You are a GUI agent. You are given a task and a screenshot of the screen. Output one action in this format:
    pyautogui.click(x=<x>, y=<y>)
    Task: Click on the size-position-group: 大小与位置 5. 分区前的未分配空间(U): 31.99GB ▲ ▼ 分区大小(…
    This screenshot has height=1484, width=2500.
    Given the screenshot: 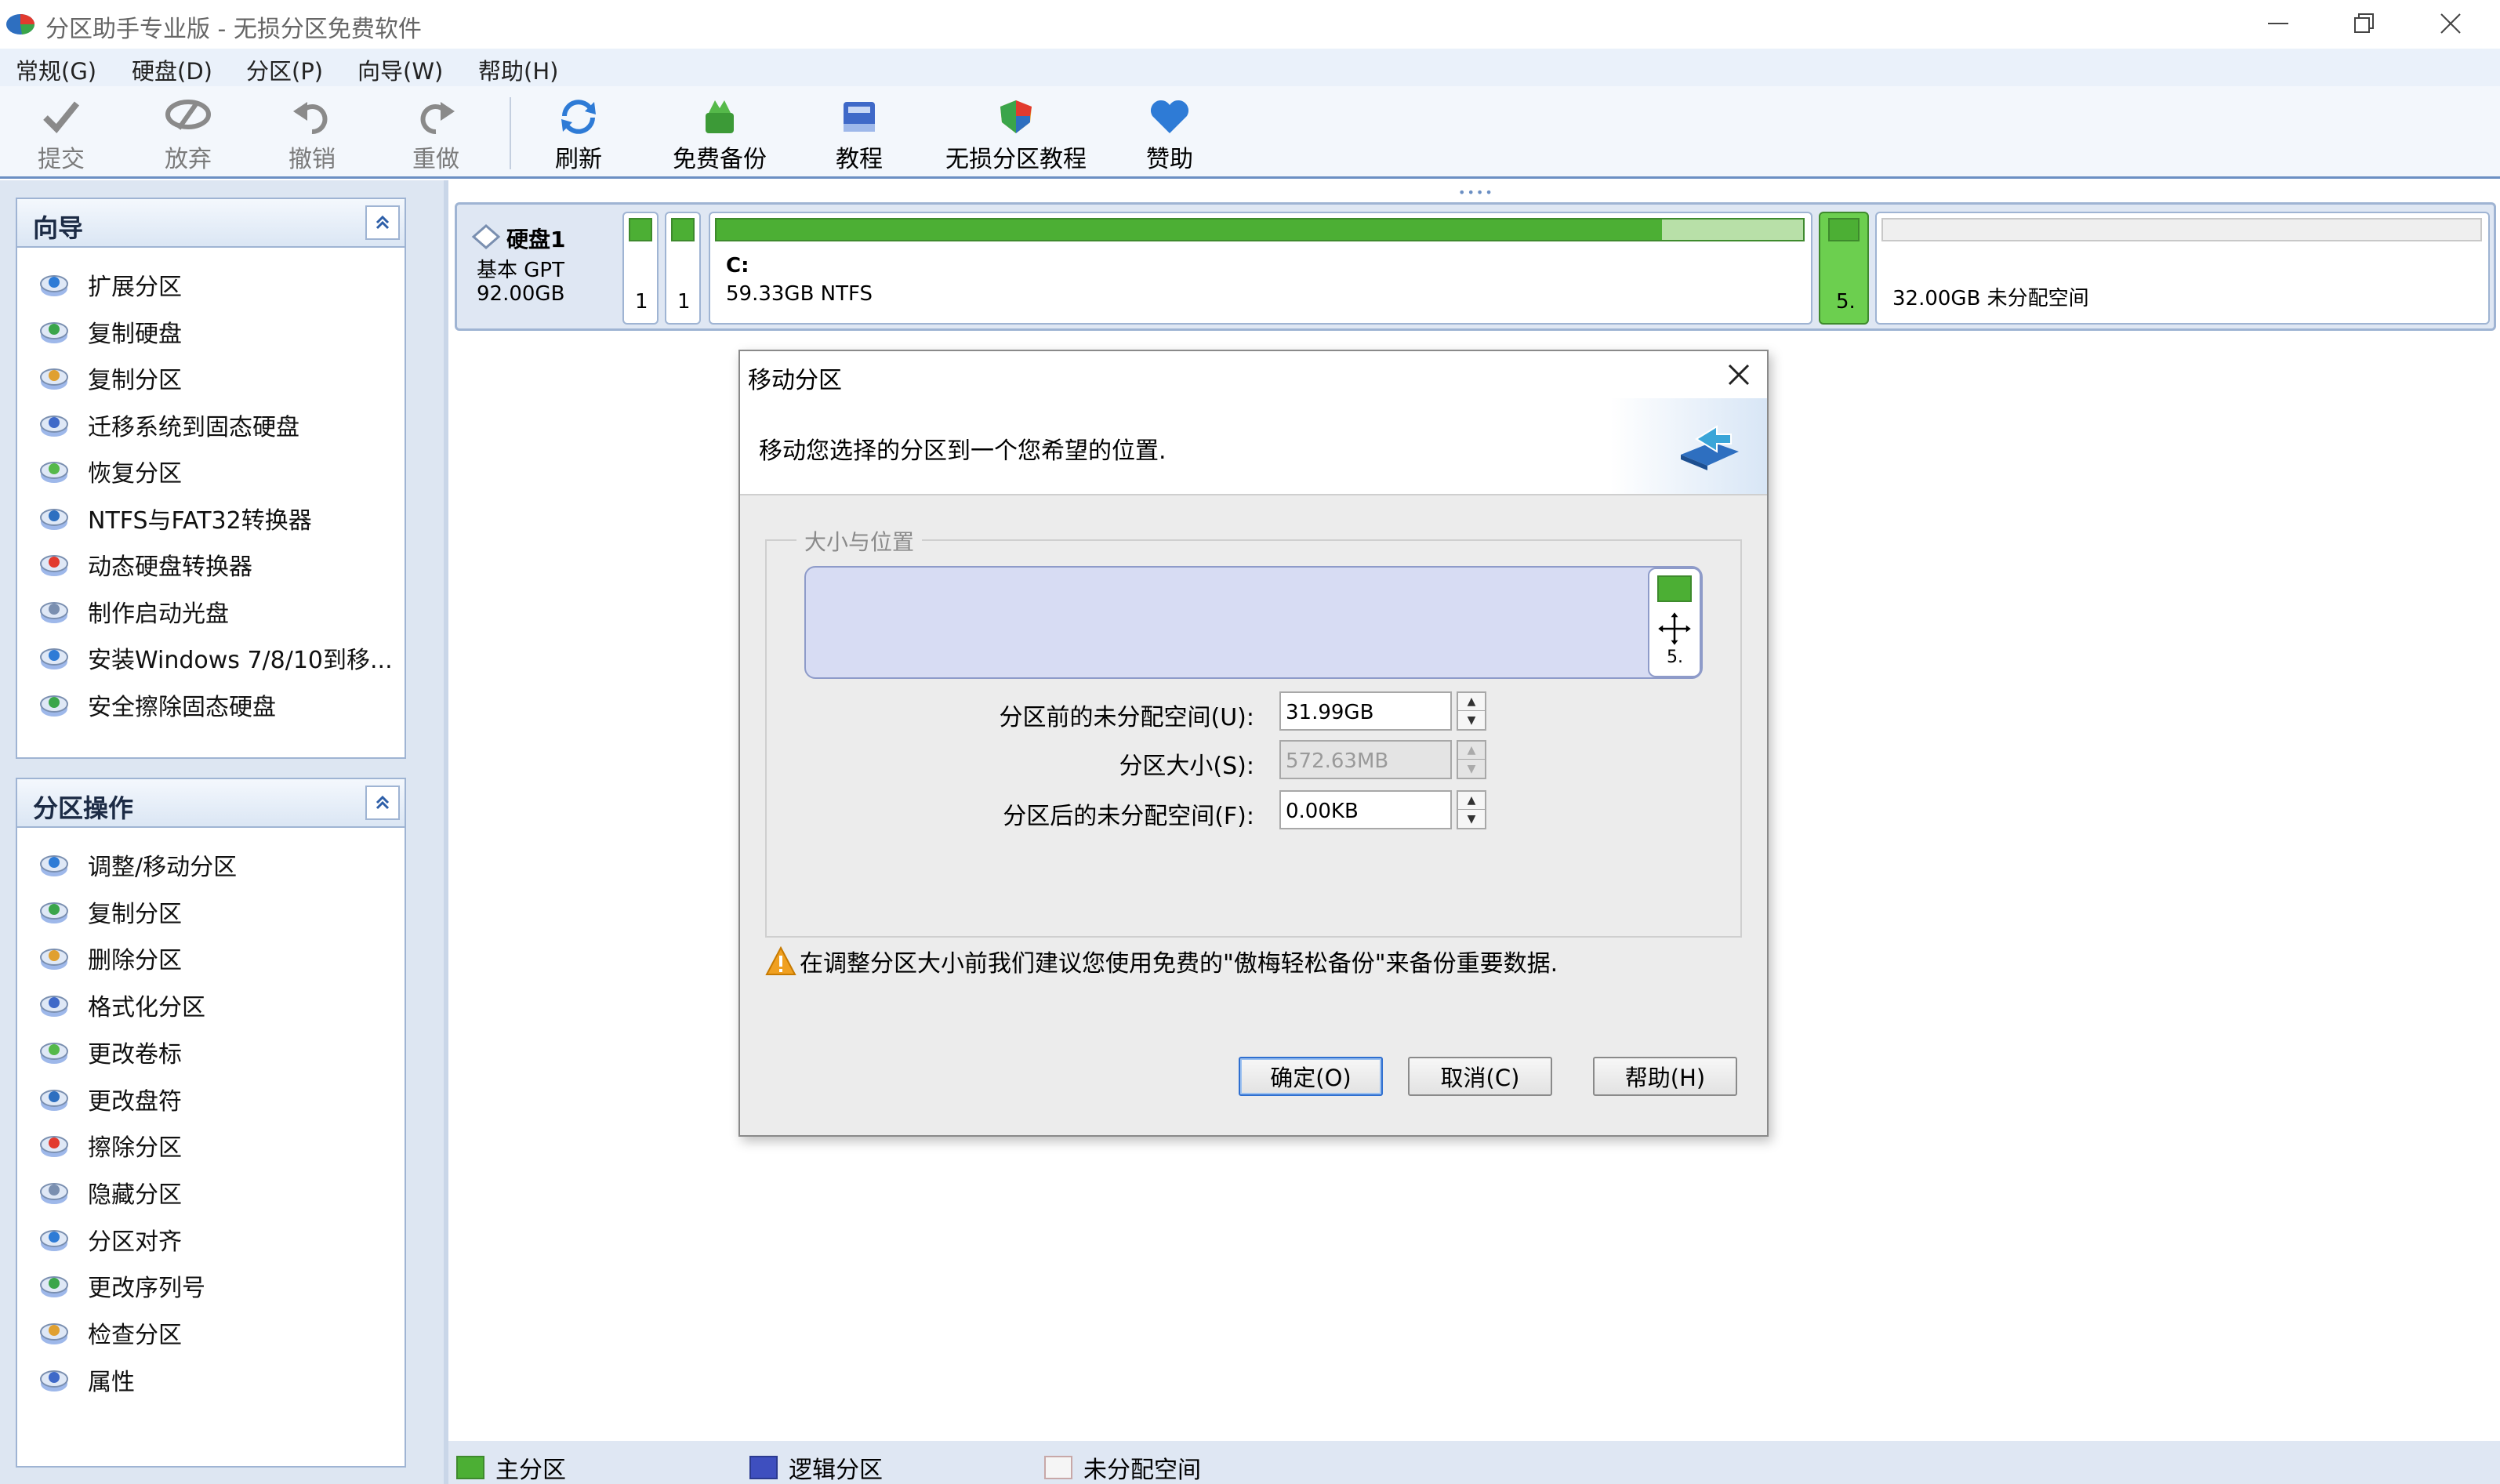 What is the action you would take?
    pyautogui.click(x=1253, y=731)
    